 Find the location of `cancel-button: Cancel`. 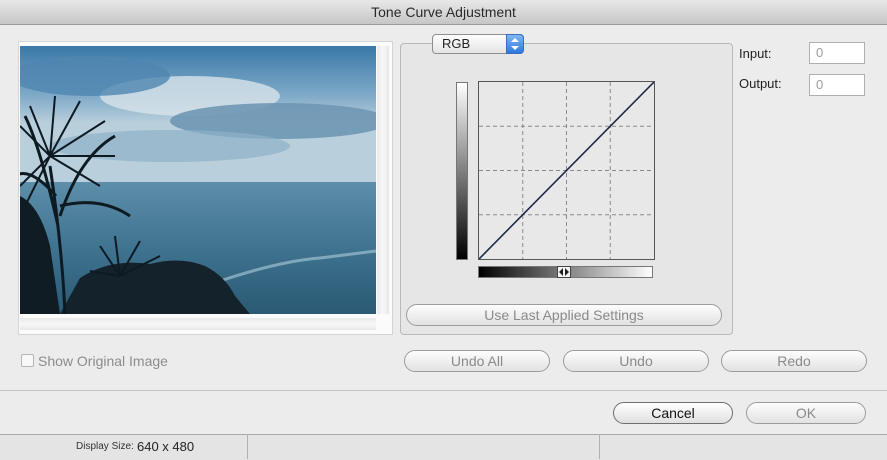

cancel-button: Cancel is located at coordinates (673, 413).